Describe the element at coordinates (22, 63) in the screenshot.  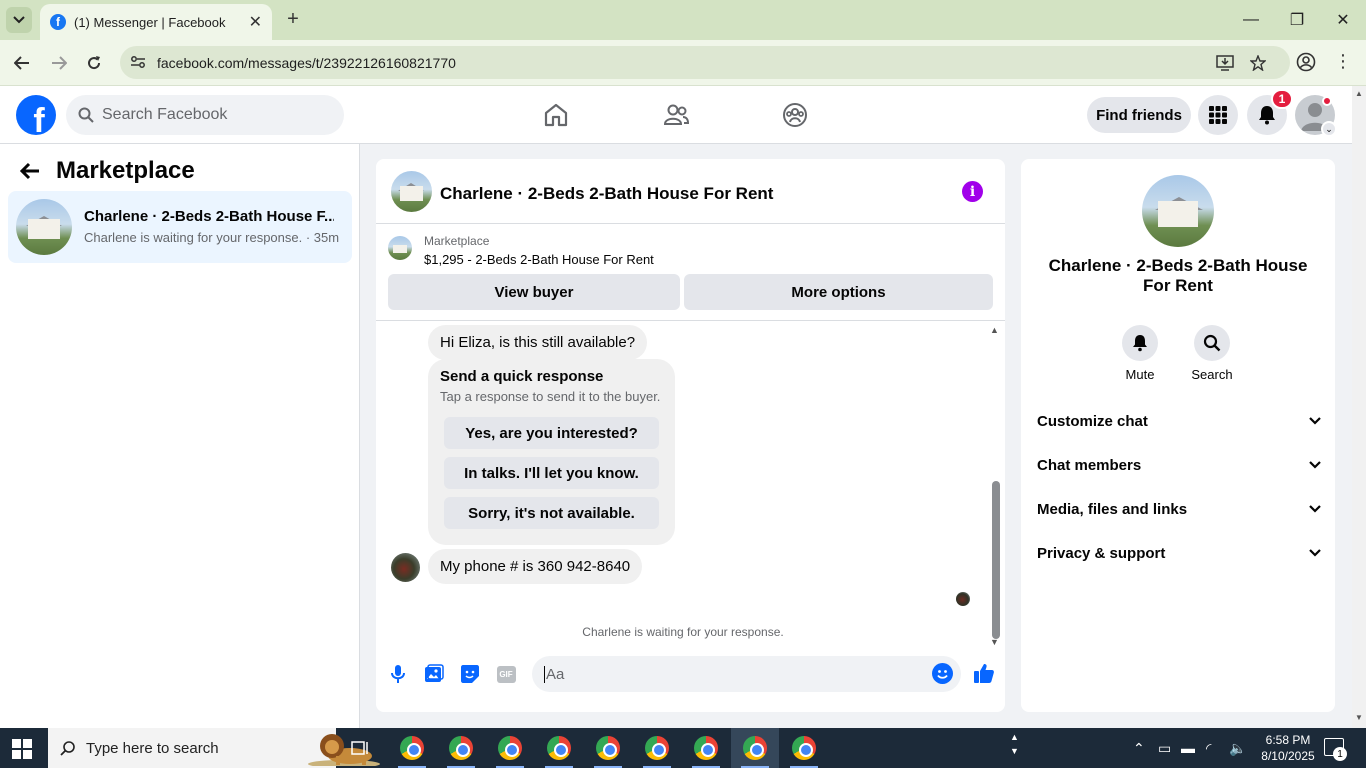
I see `back-button` at that location.